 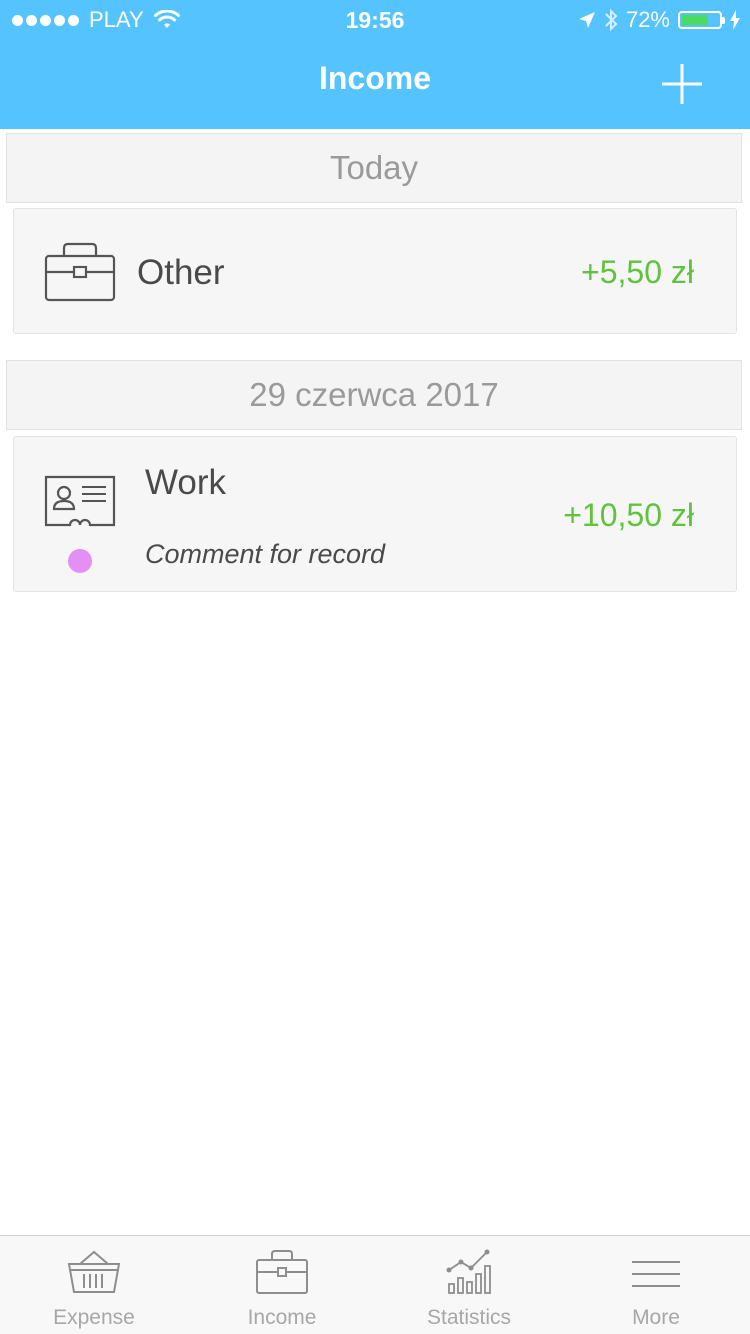 What do you see at coordinates (282, 1317) in the screenshot?
I see `tab-label: Income` at bounding box center [282, 1317].